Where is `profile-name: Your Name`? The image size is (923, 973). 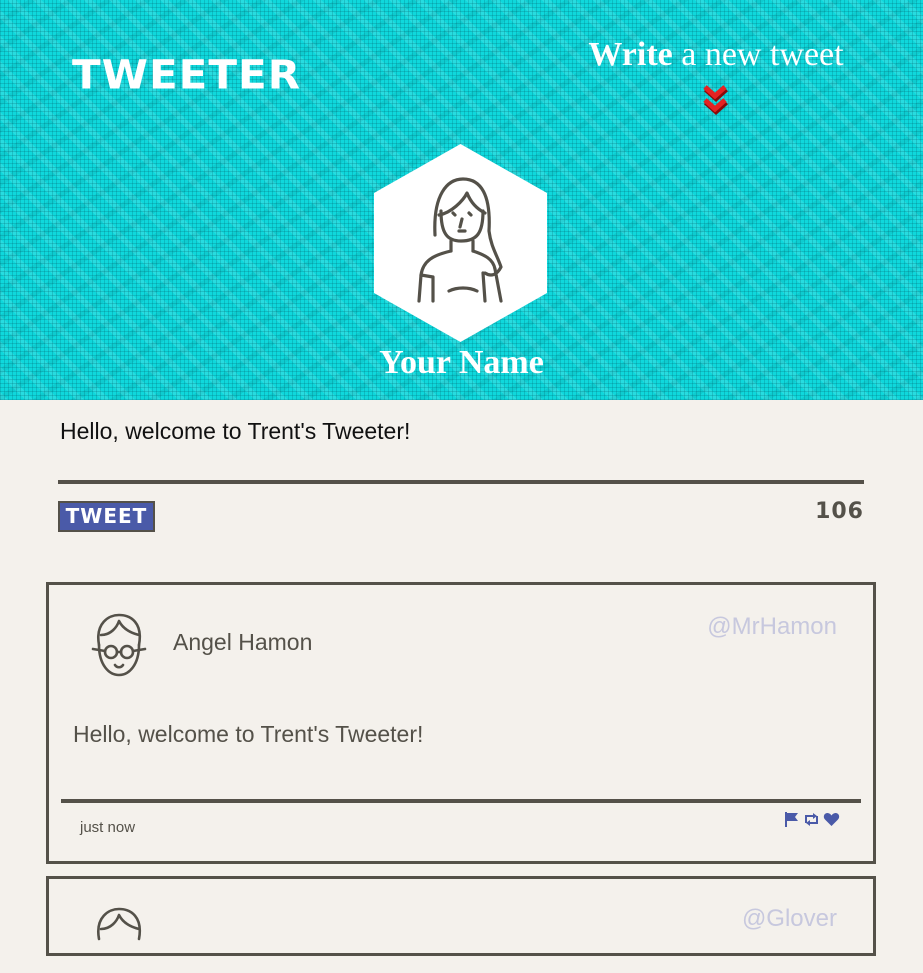 profile-name: Your Name is located at coordinates (461, 362).